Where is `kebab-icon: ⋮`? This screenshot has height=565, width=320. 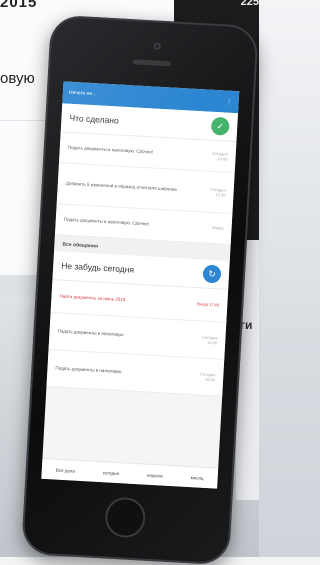 kebab-icon: ⋮ is located at coordinates (228, 101).